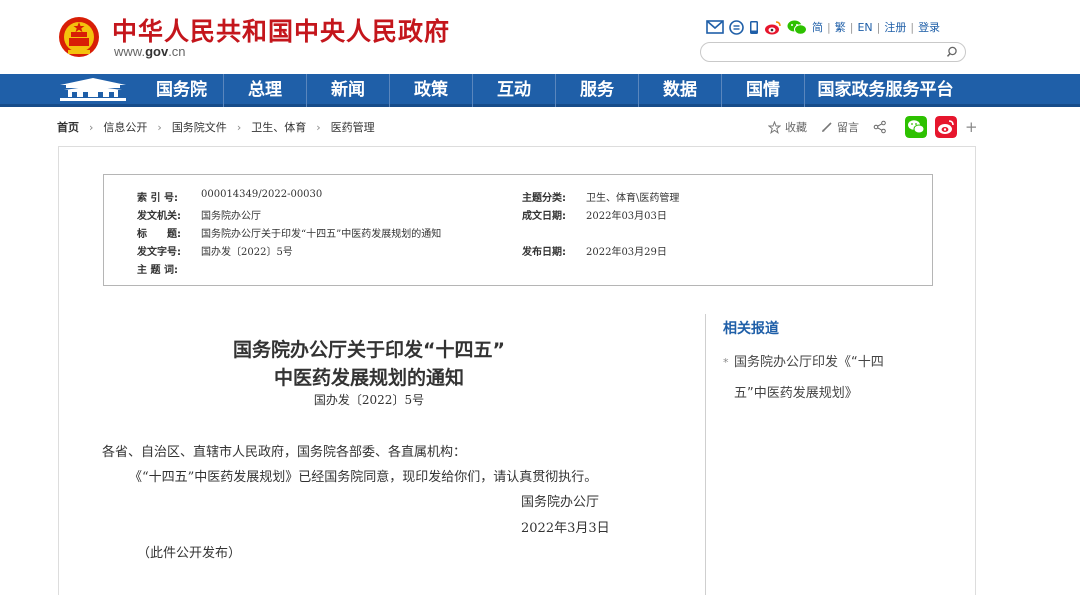  Describe the element at coordinates (809, 362) in the screenshot. I see `related-report-line1: 国务院办公厅印发《“十四` at that location.